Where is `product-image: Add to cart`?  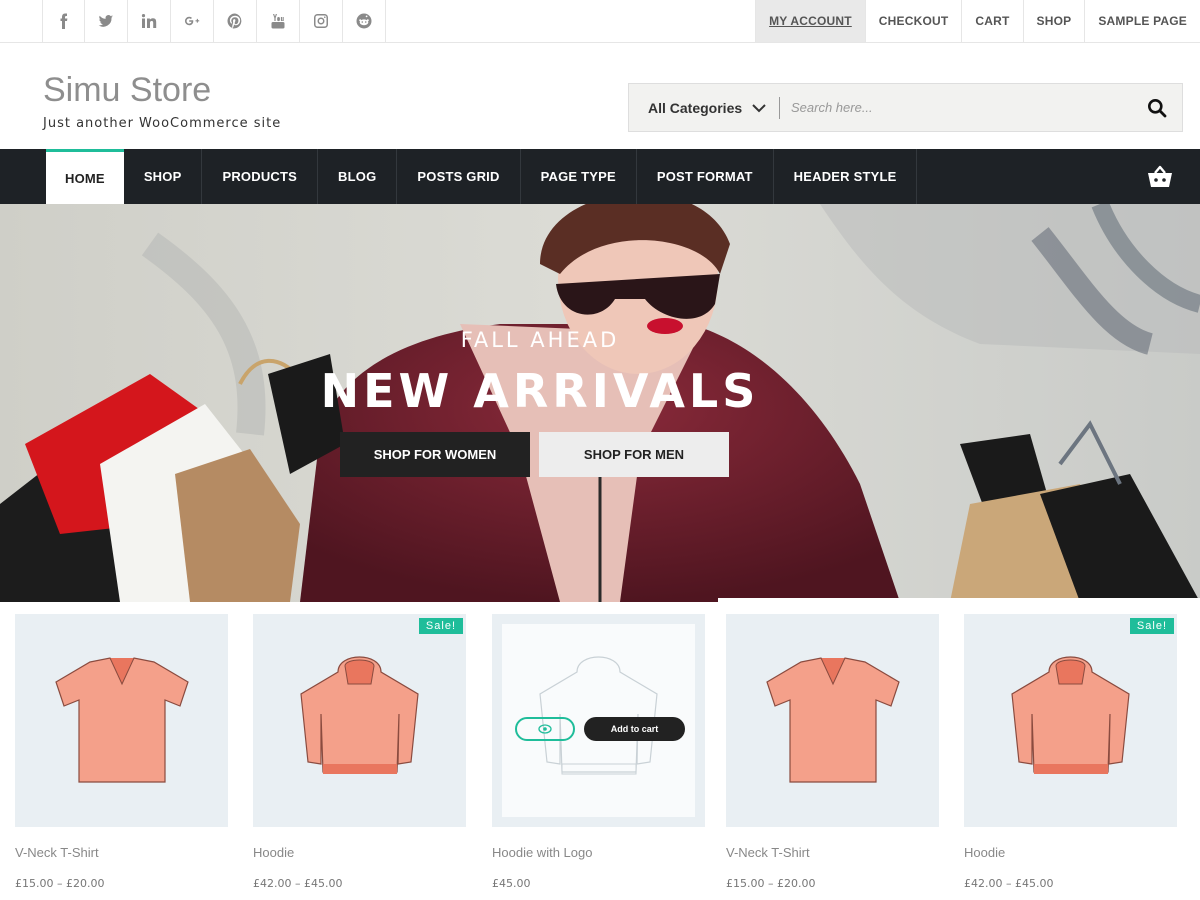
product-image: Add to cart is located at coordinates (598, 720).